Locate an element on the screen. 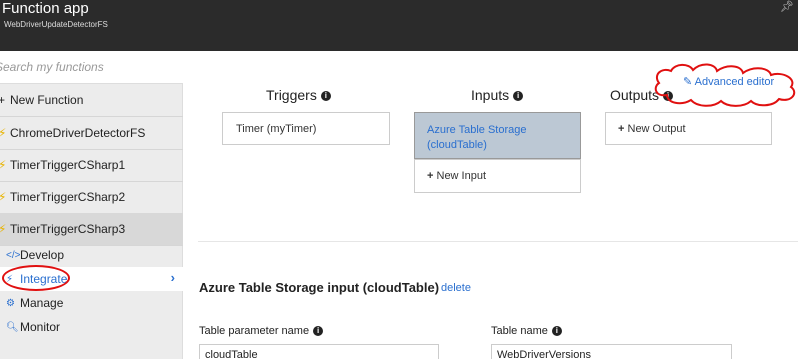 The width and height of the screenshot is (798, 359). sidebar-item-label: TimerTriggerCSharp3 is located at coordinates (68, 229).